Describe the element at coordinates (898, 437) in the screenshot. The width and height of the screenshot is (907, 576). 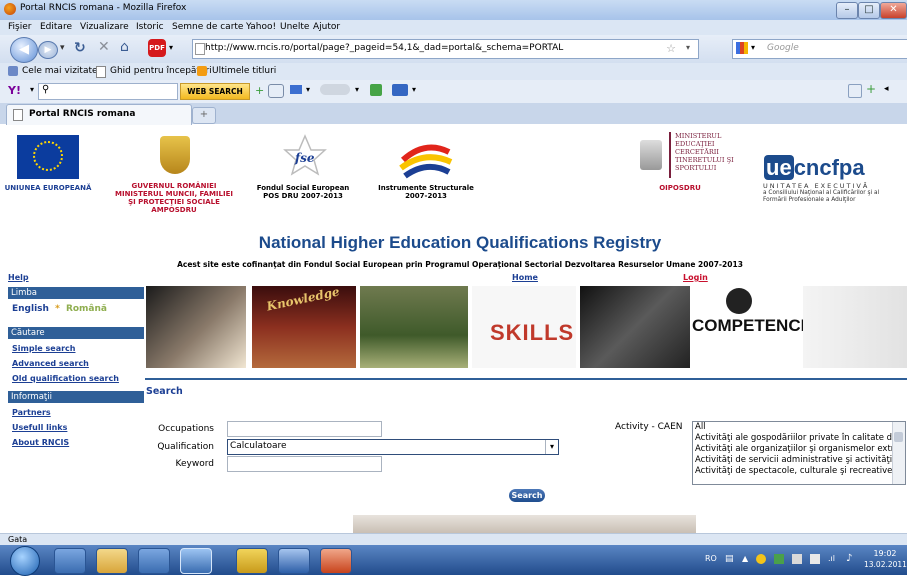
I see `caen-scroll-thumb` at that location.